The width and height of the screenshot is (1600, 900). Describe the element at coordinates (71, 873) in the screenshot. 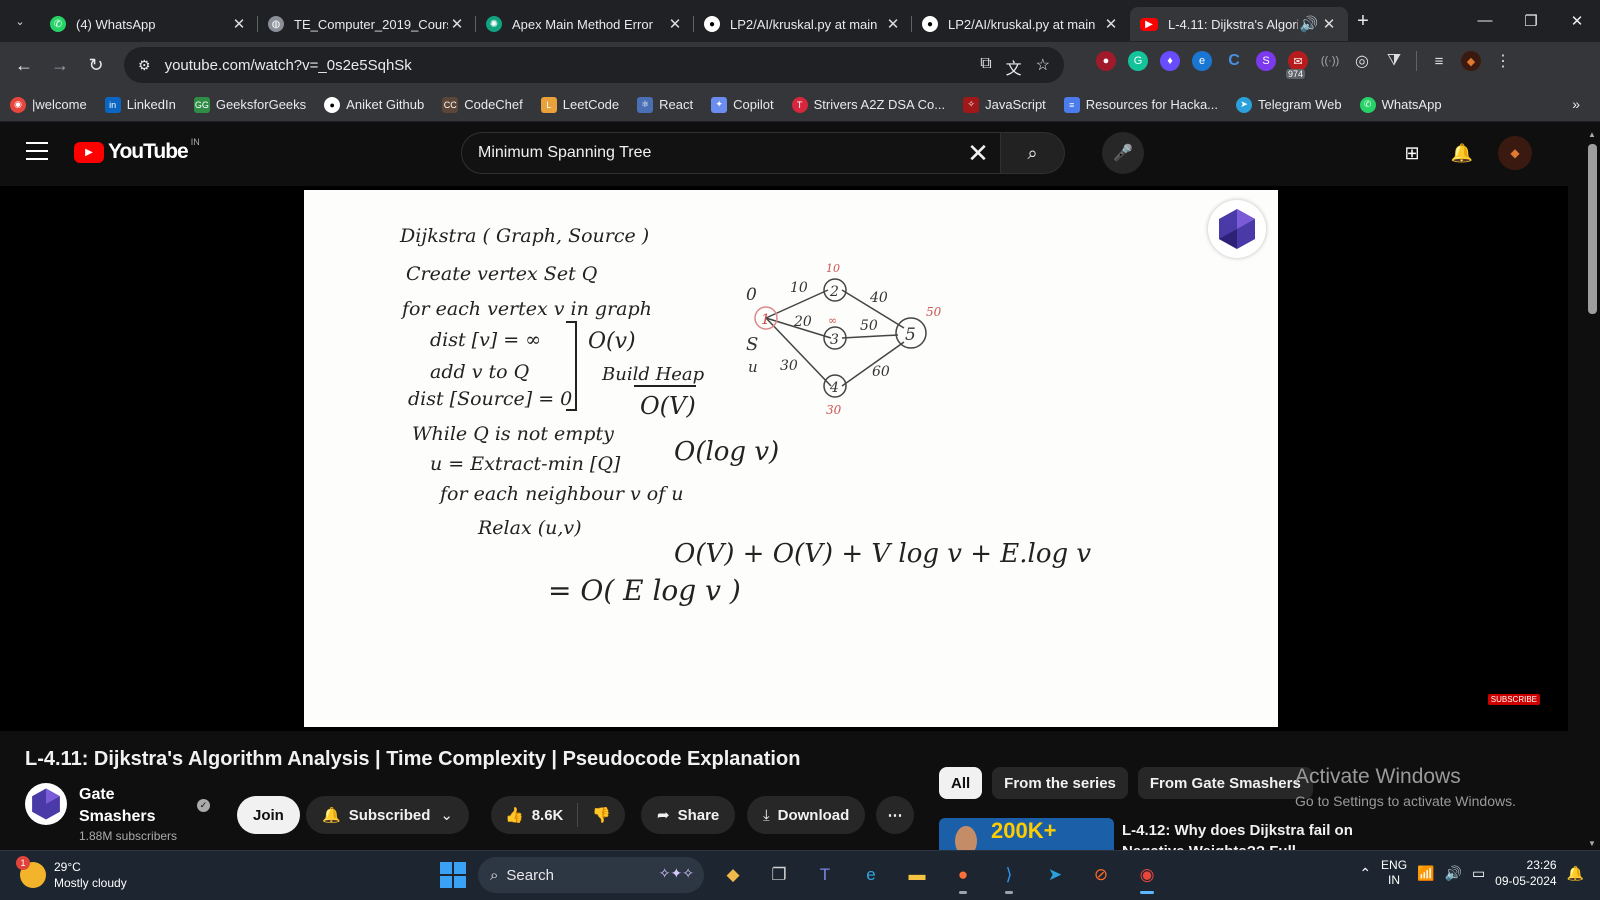

I see `weather-widget: 1 29°C Mostly cloudy` at that location.